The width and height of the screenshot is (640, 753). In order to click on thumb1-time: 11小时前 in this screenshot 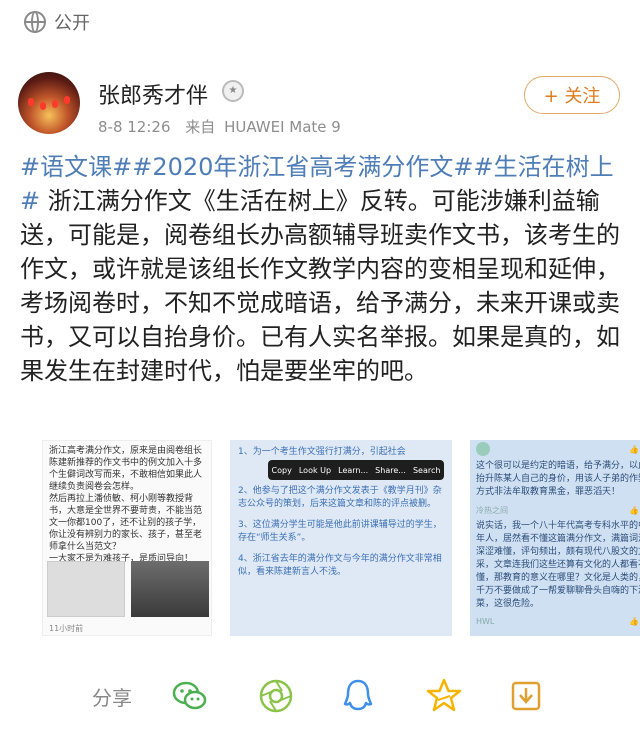, I will do `click(66, 628)`.